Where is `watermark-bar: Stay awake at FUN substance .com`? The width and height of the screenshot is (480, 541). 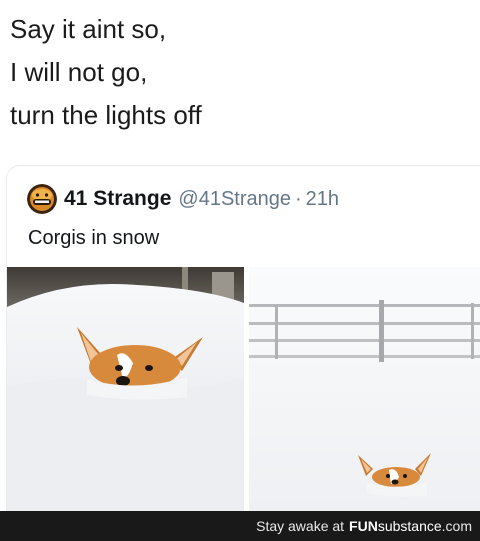 watermark-bar: Stay awake at FUN substance .com is located at coordinates (240, 526).